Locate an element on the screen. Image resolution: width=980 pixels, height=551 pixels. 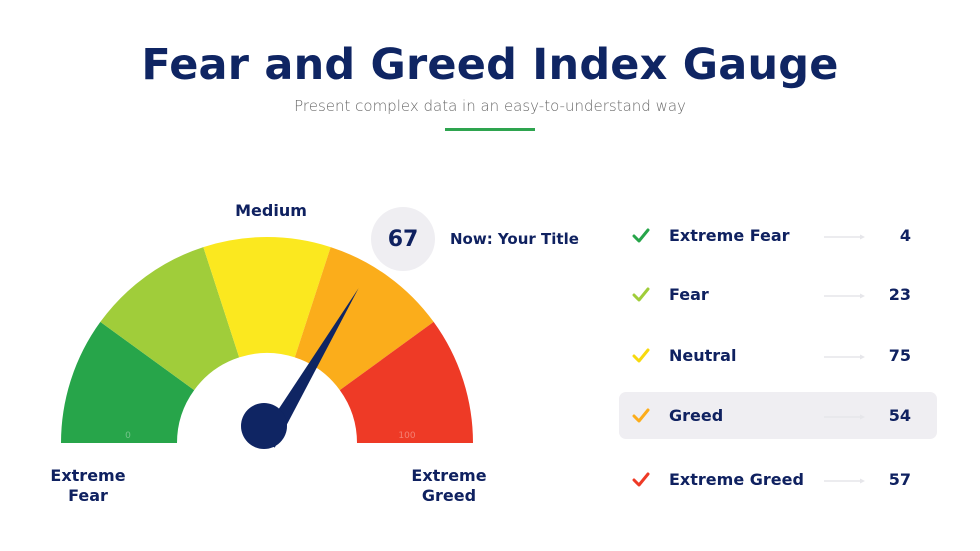
legend-item-value: 23 is located at coordinates (899, 294).